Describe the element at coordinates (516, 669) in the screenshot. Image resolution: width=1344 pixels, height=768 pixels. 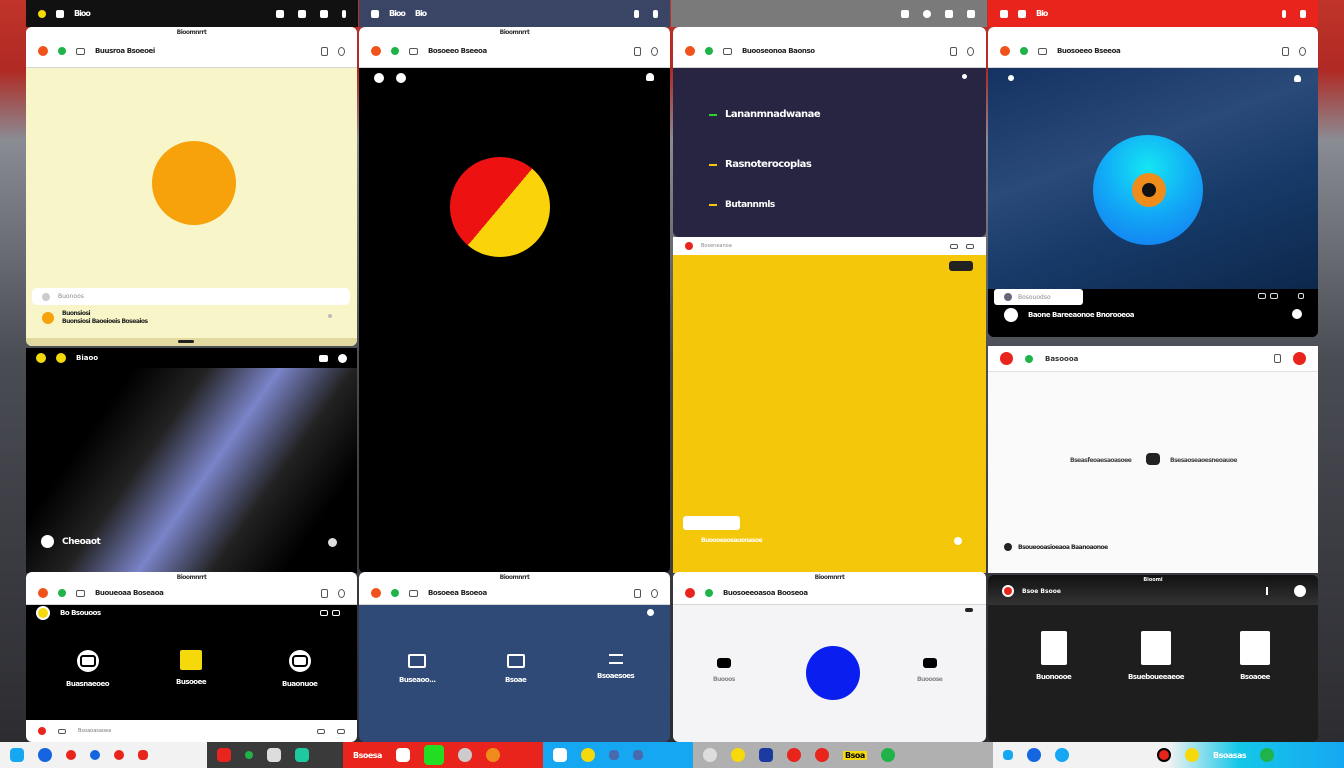
I see `tile-calendar: Bsoae` at that location.